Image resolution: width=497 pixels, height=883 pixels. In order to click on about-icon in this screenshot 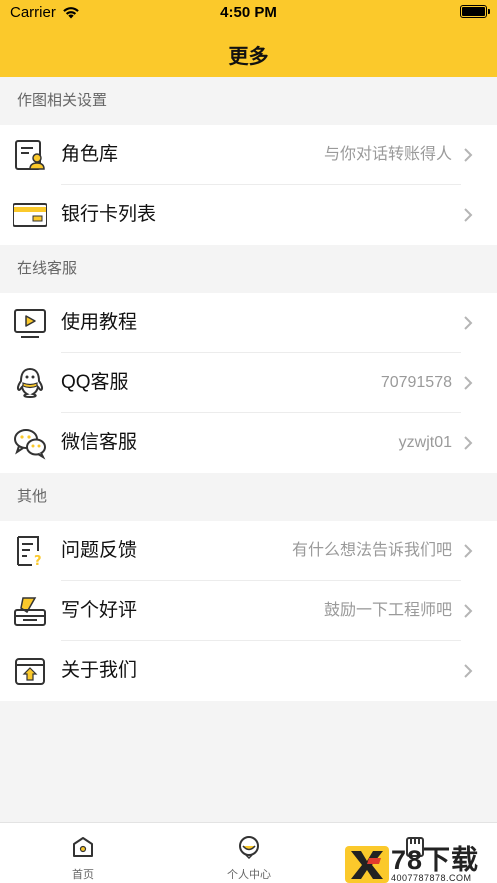, I will do `click(30, 671)`.